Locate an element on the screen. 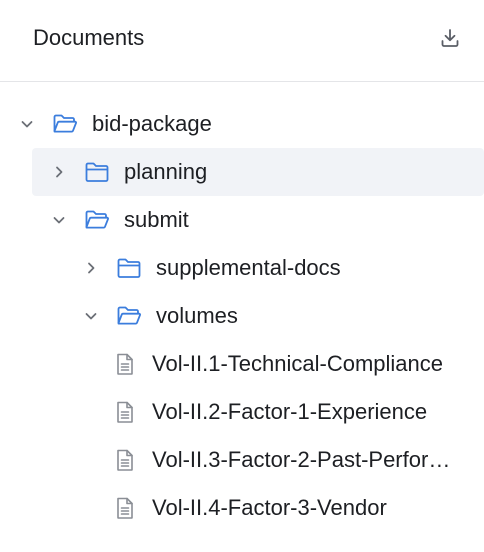 The height and width of the screenshot is (552, 484). tree-folder-bid-package: bid-package is located at coordinates (242, 124).